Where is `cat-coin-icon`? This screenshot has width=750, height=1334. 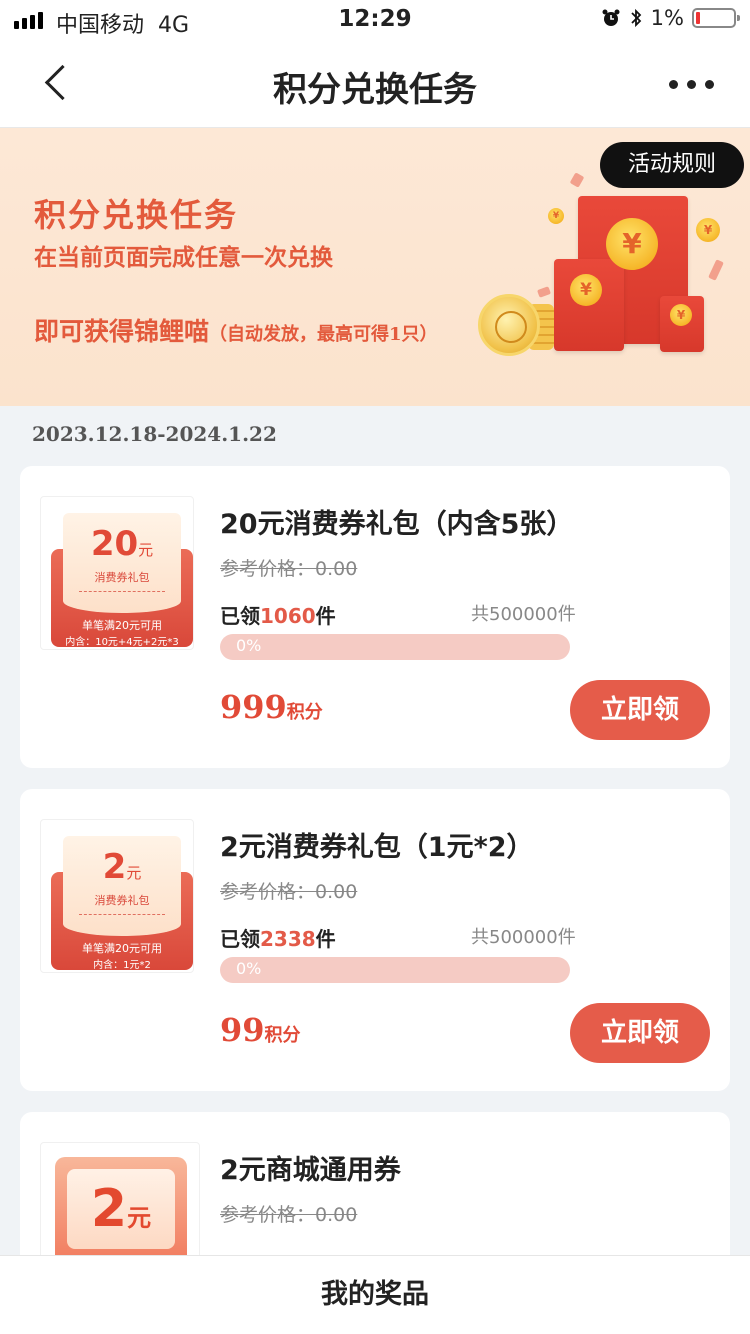 cat-coin-icon is located at coordinates (509, 325).